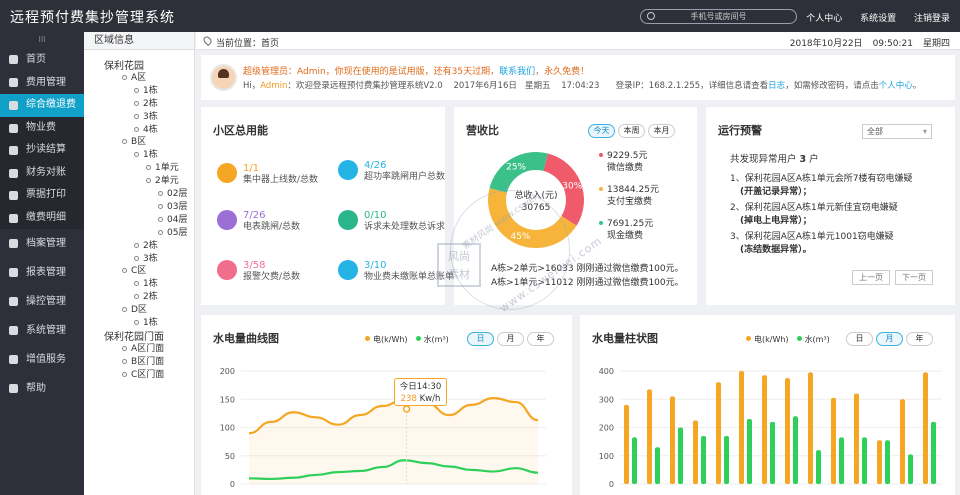 This screenshot has width=960, height=495. I want to click on tree-node: B区, so click(134, 140).